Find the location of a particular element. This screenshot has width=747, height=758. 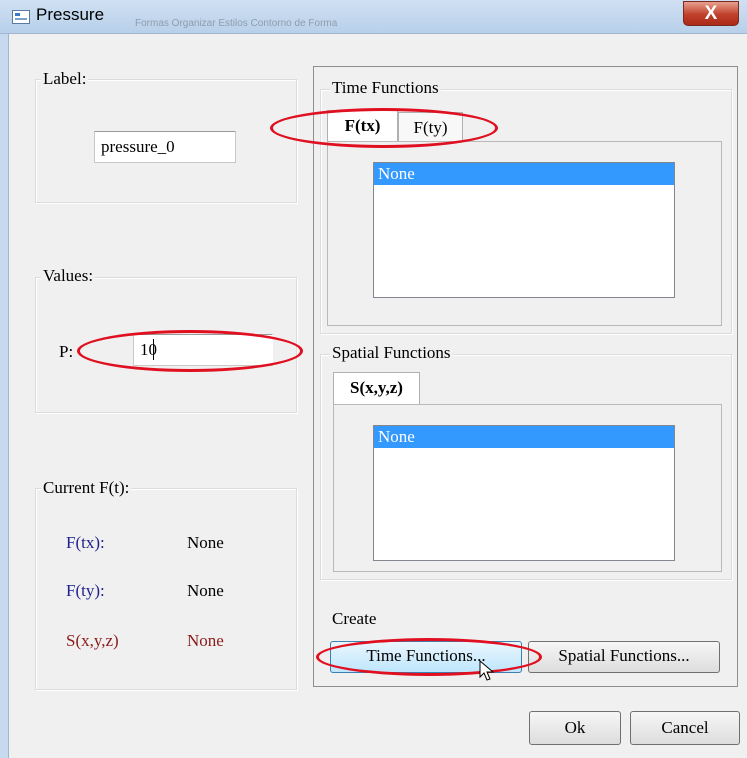

time-functions-list: None is located at coordinates (524, 230).